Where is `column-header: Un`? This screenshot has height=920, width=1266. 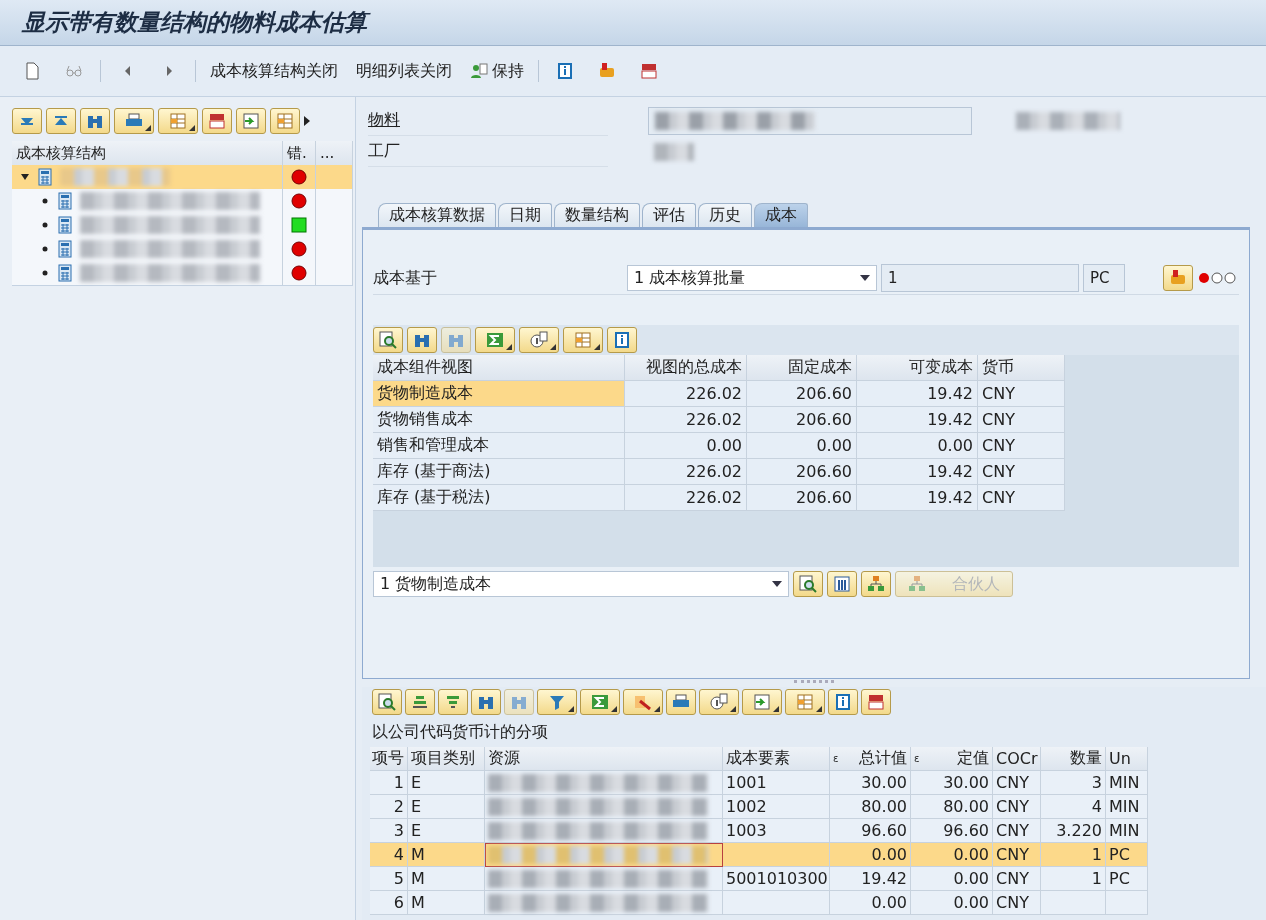
column-header: Un is located at coordinates (1127, 759).